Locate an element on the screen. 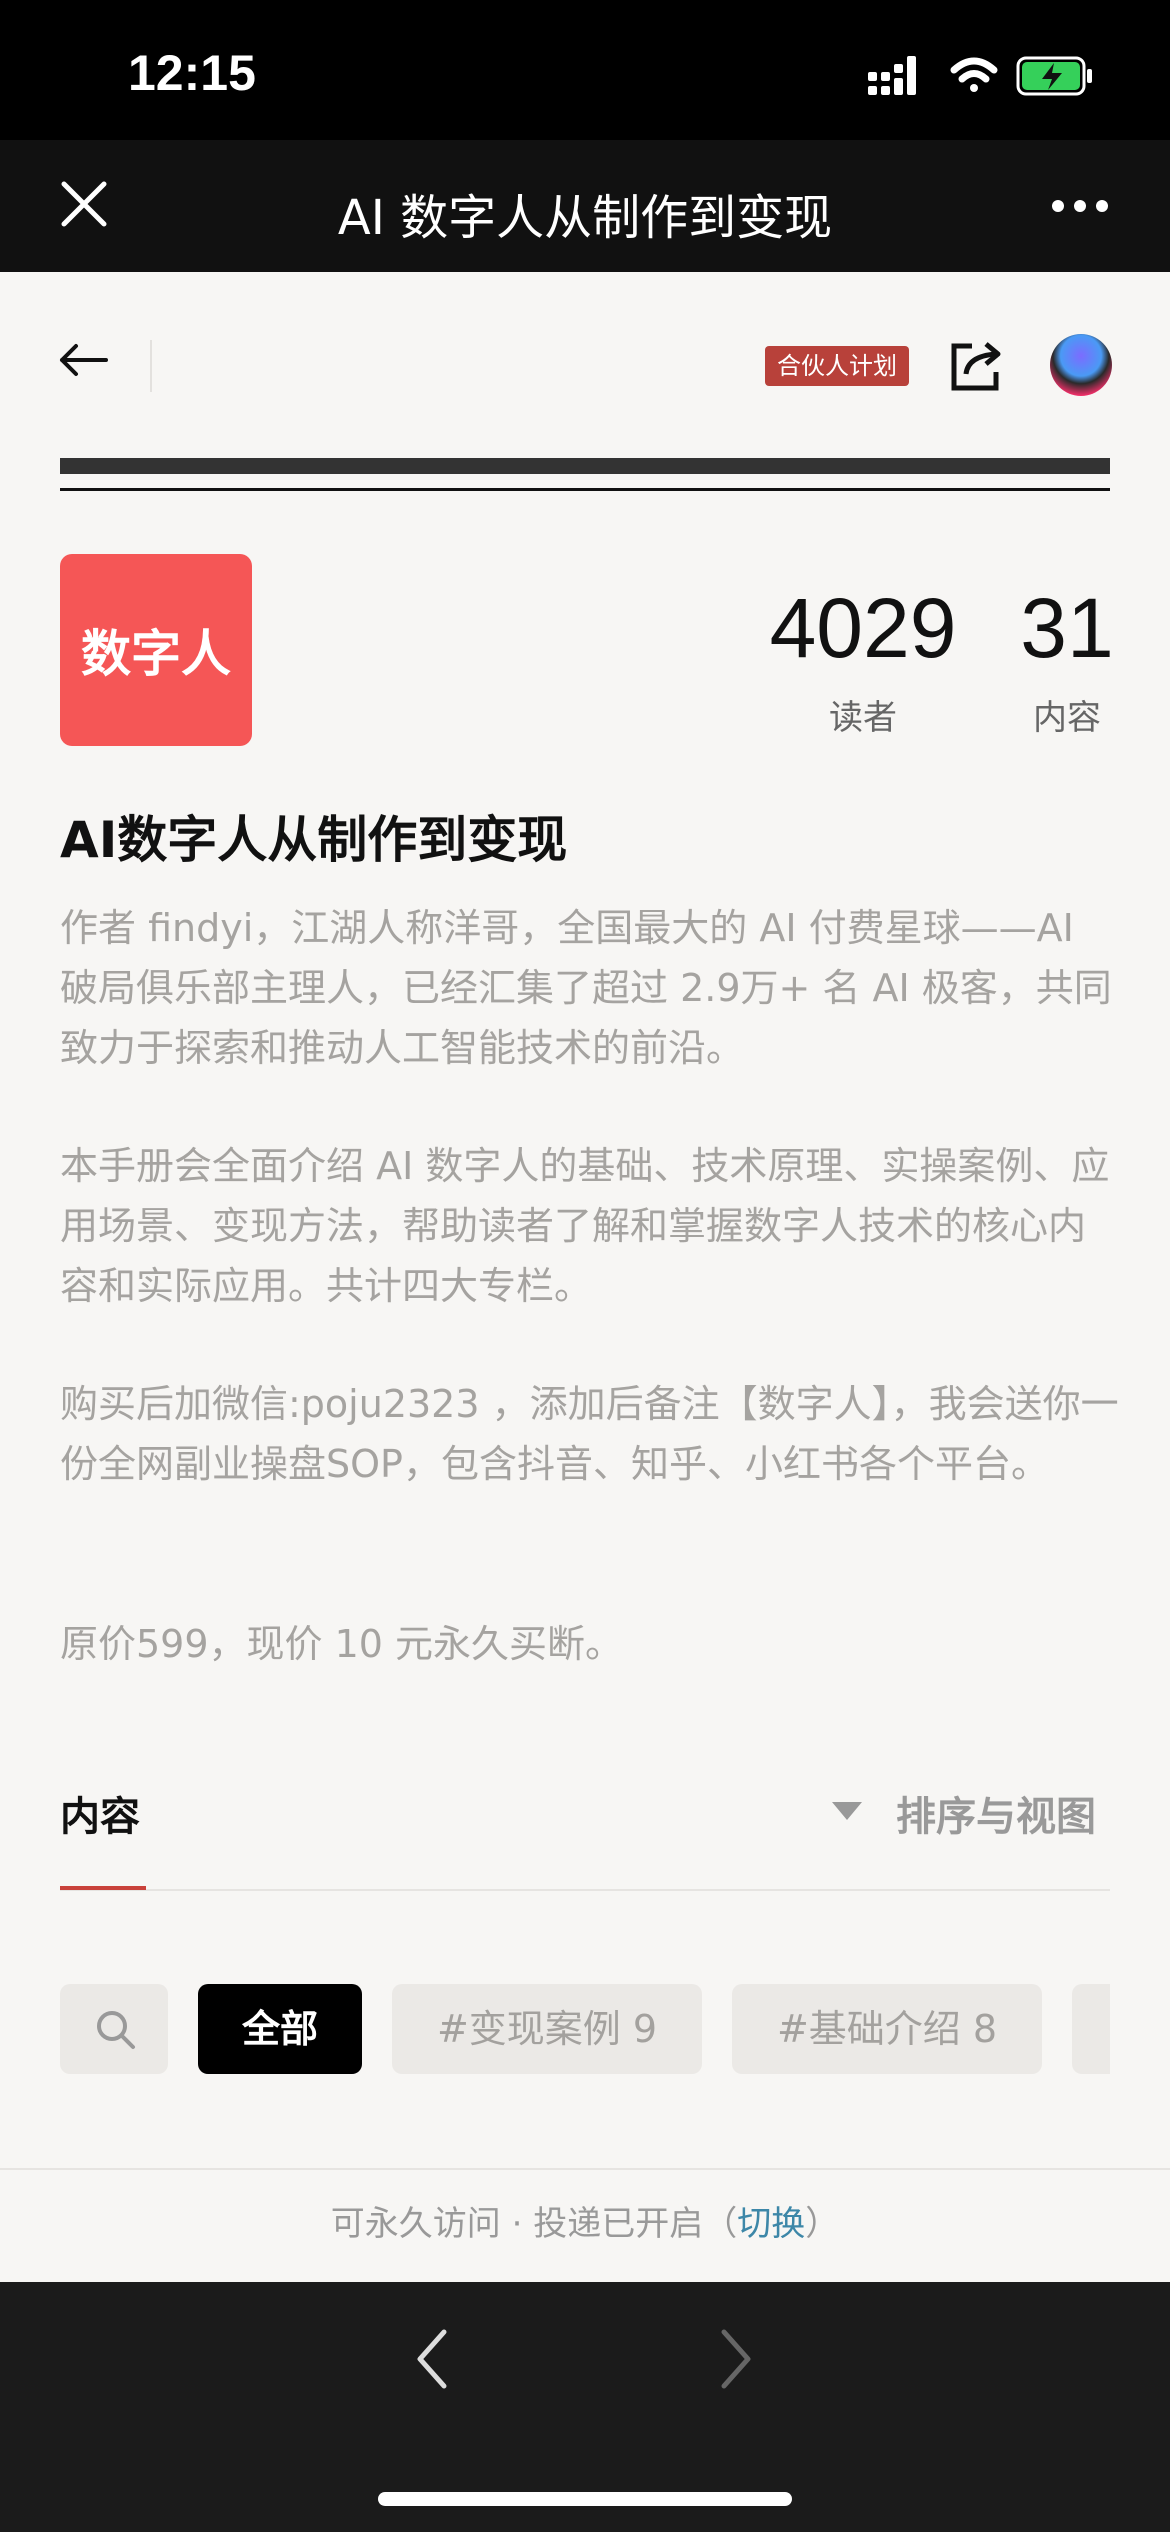 This screenshot has height=2532, width=1170. signal-icon is located at coordinates (892, 75).